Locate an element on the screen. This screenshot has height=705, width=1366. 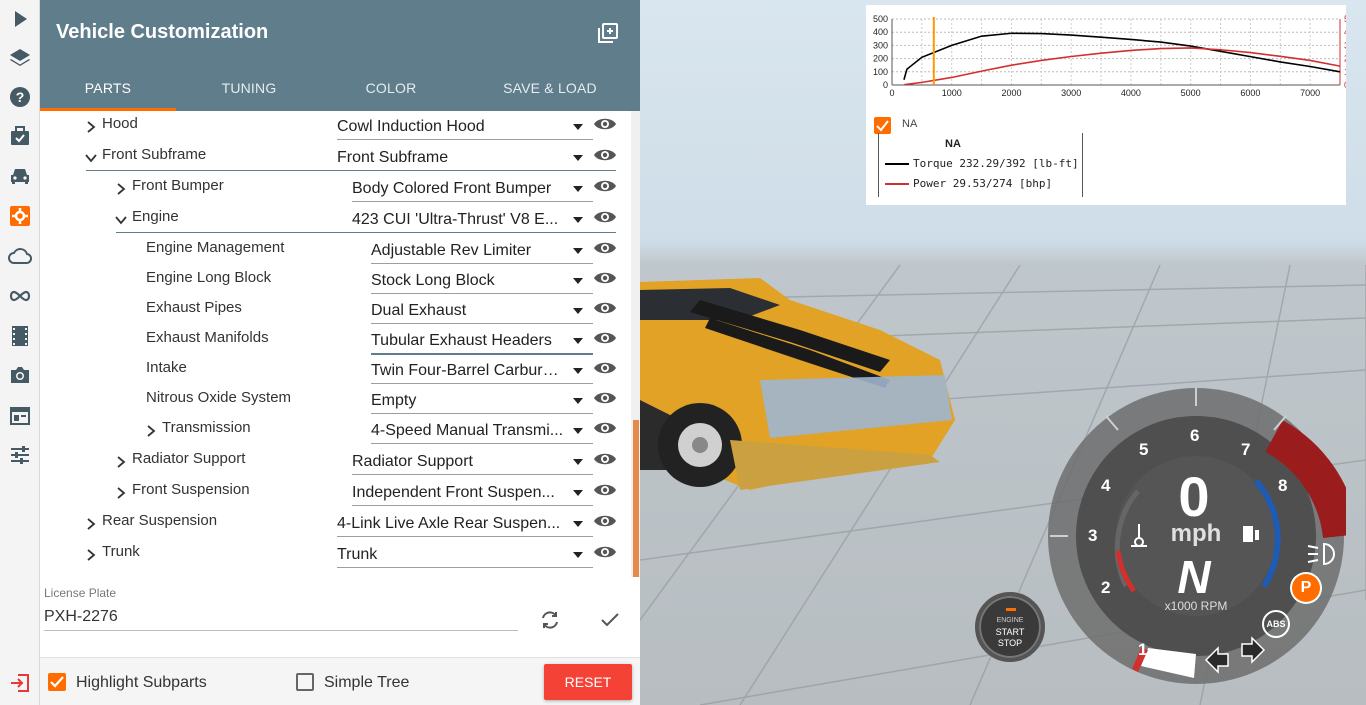
part-select: Twin Four-Barrel Carburetors is located at coordinates (469, 371).